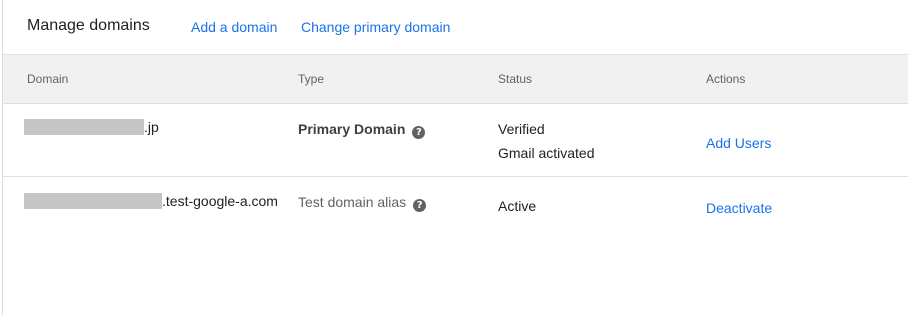 The image size is (908, 315). I want to click on domain-type: Primary Domain, so click(352, 129).